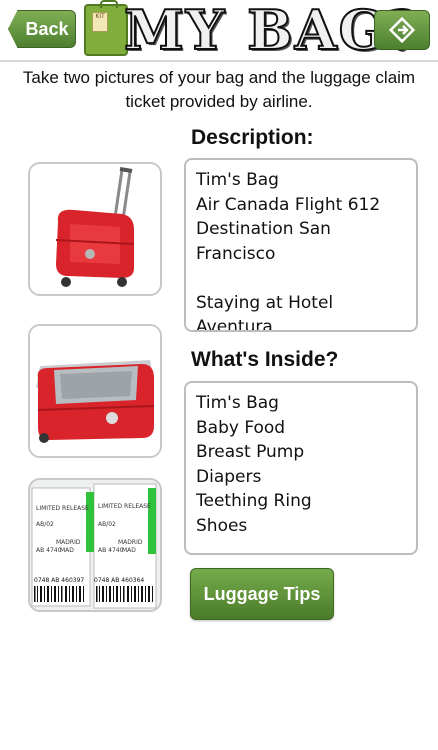  What do you see at coordinates (236, 253) in the screenshot?
I see `description-line: Francisco` at bounding box center [236, 253].